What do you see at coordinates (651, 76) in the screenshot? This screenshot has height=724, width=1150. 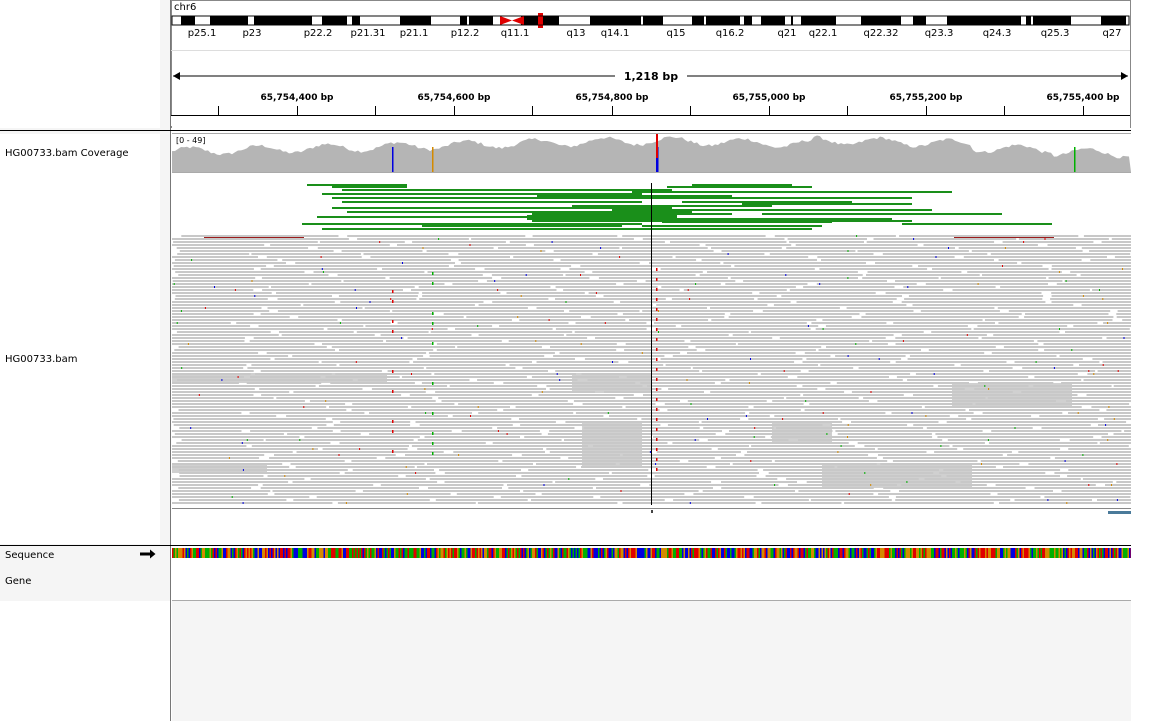 I see `span-label: 1,218 bp` at bounding box center [651, 76].